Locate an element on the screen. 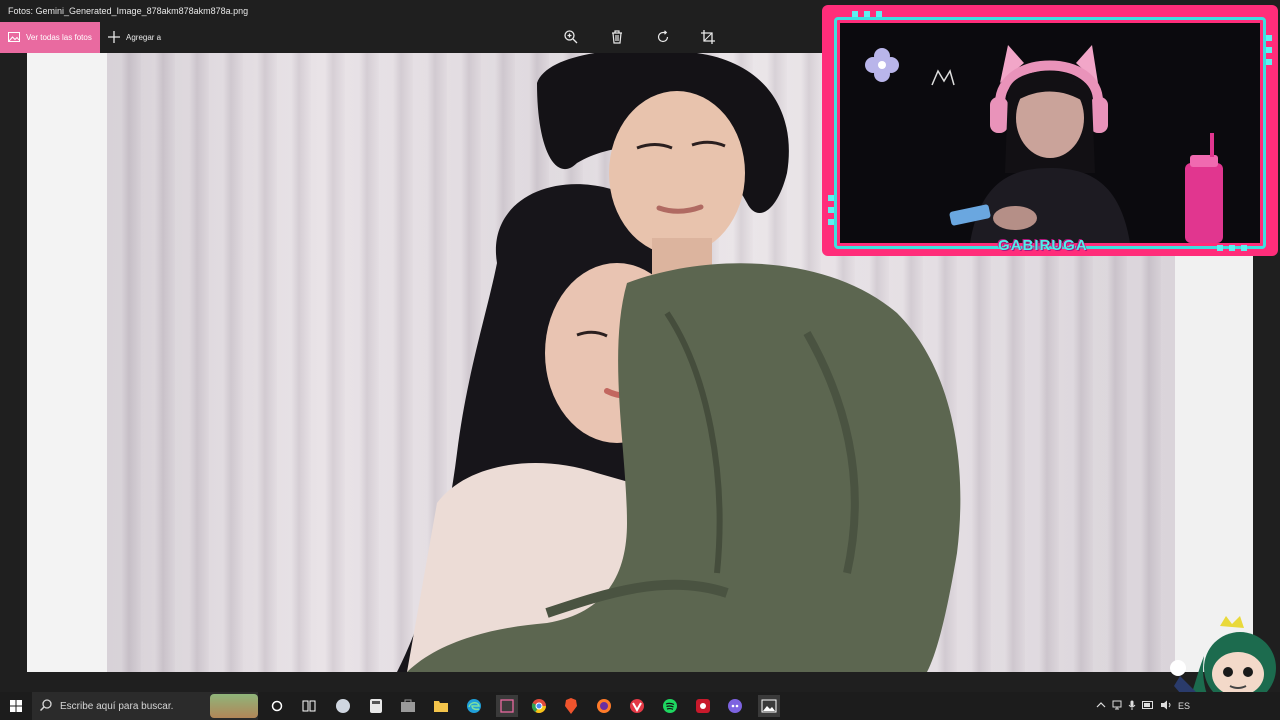 The height and width of the screenshot is (720, 1280). recording-app-icon is located at coordinates (703, 706).